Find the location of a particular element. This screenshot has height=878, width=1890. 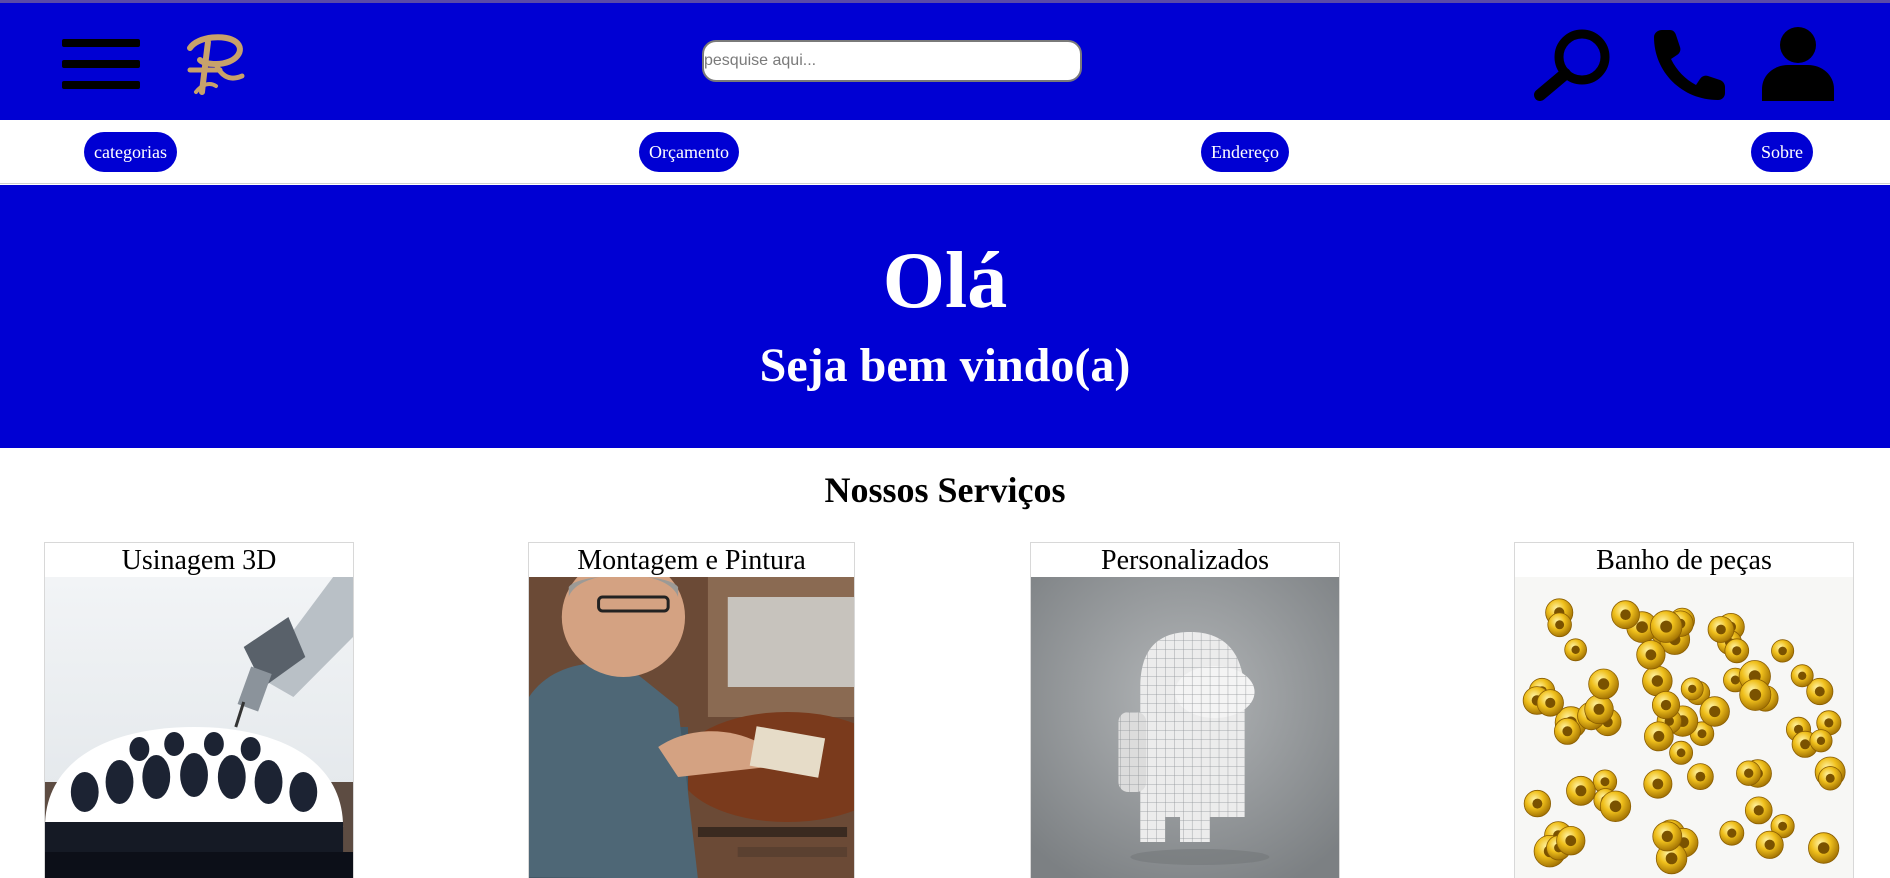

services-heading: Nossos Serviços is located at coordinates (945, 490).